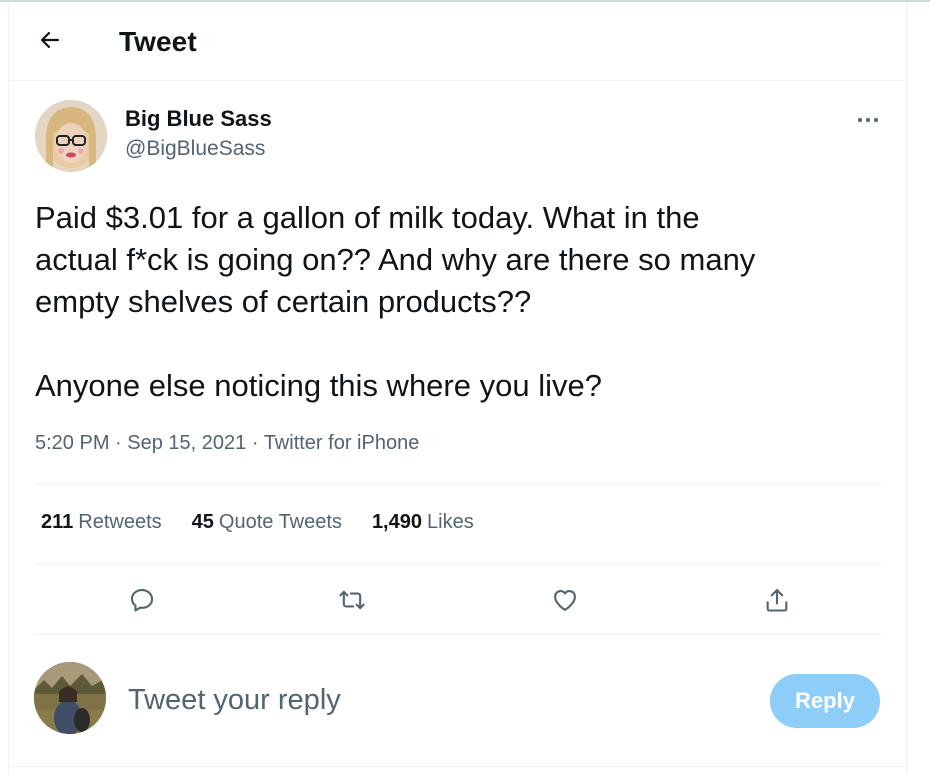 Image resolution: width=930 pixels, height=774 pixels. What do you see at coordinates (195, 149) in the screenshot?
I see `author-handle: @BigBlueSass` at bounding box center [195, 149].